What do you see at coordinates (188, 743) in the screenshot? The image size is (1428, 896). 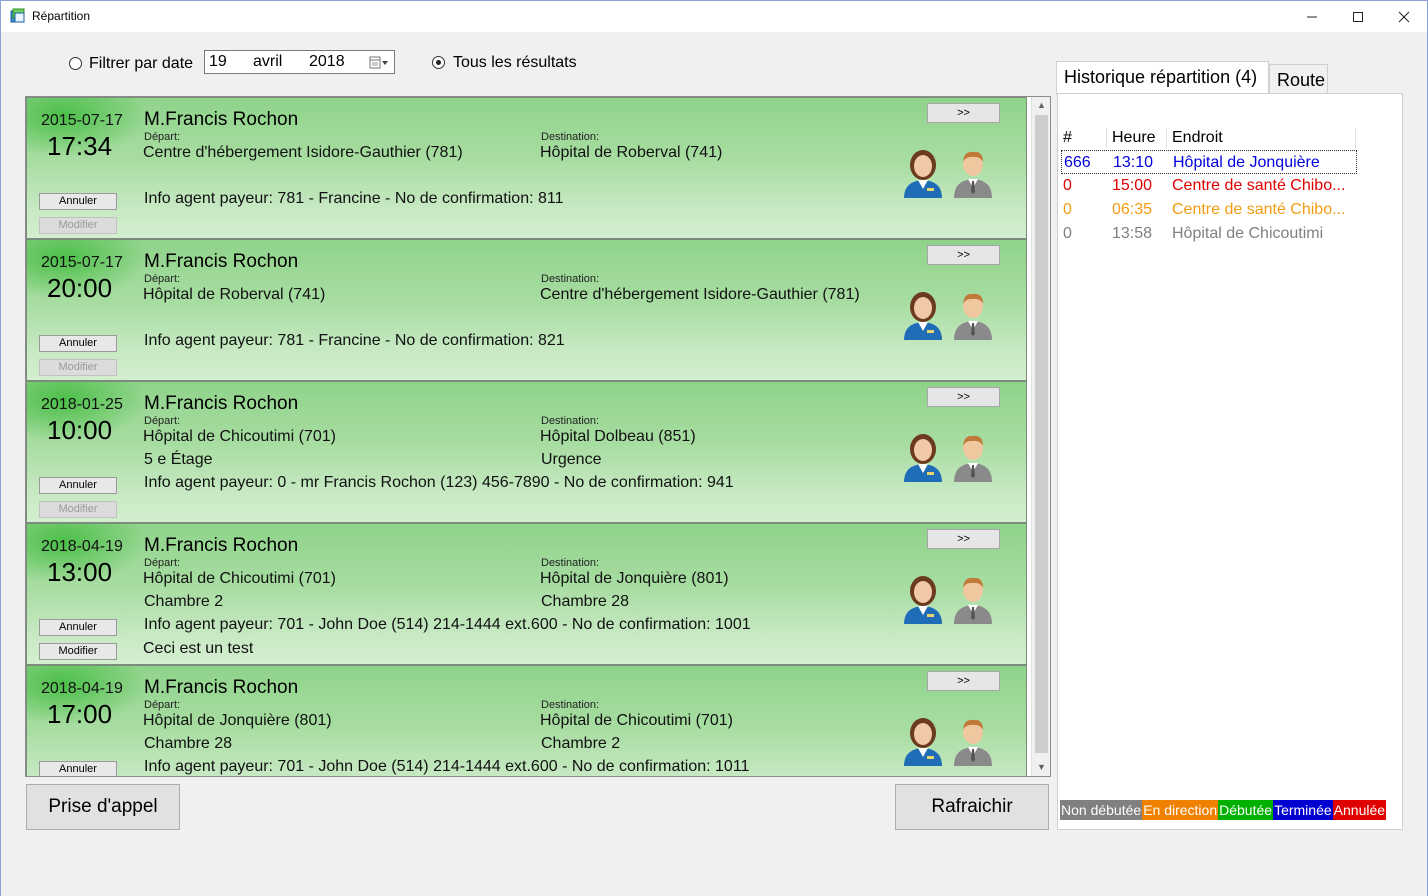 I see `card-depart-detail: Chambre 28` at bounding box center [188, 743].